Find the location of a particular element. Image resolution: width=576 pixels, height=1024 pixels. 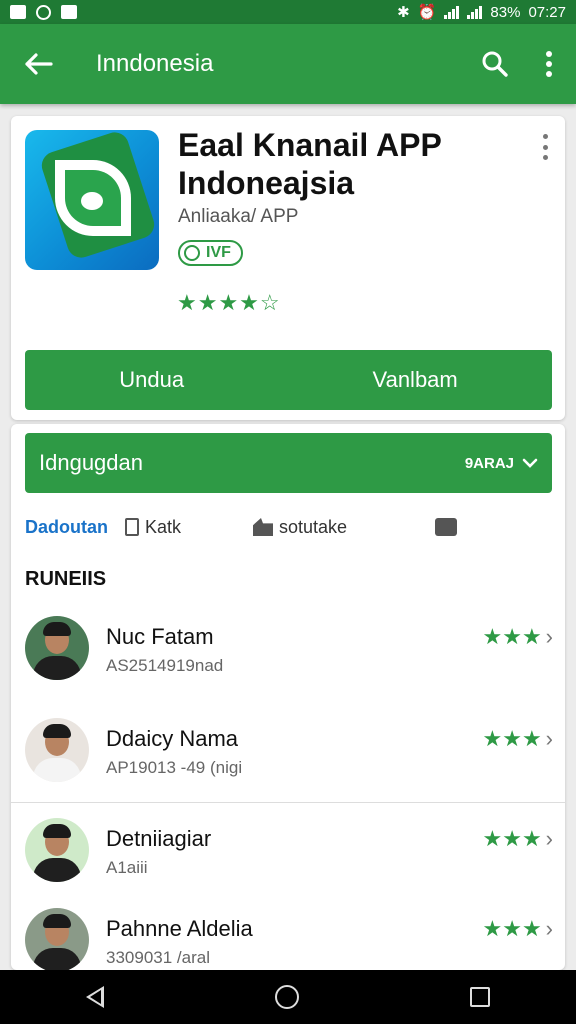

system-nav-bar is located at coordinates (288, 997).